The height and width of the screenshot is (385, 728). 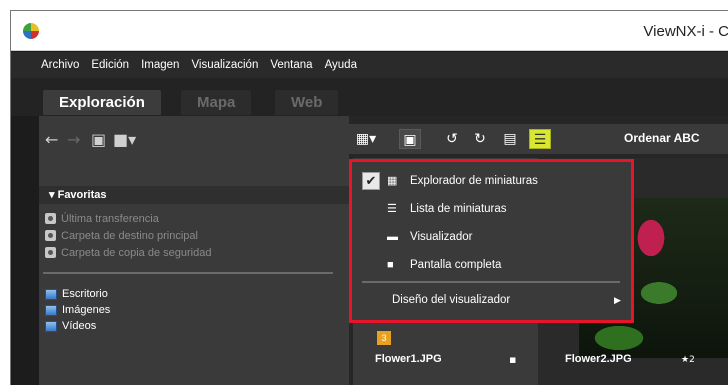 I want to click on window-title: ViewNX-i - C, so click(x=685, y=31).